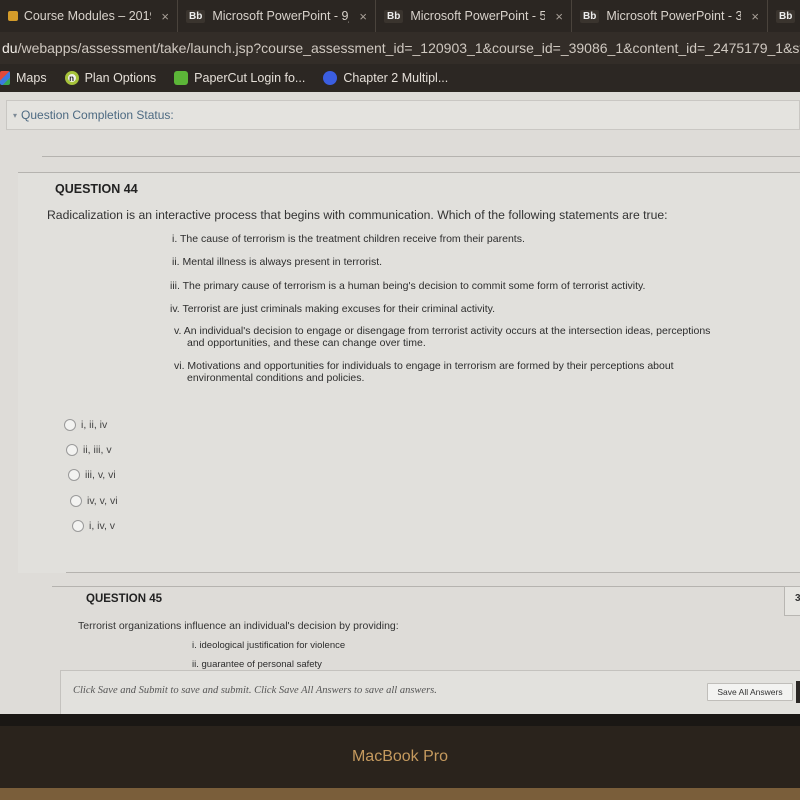  I want to click on course-icon, so click(13, 16).